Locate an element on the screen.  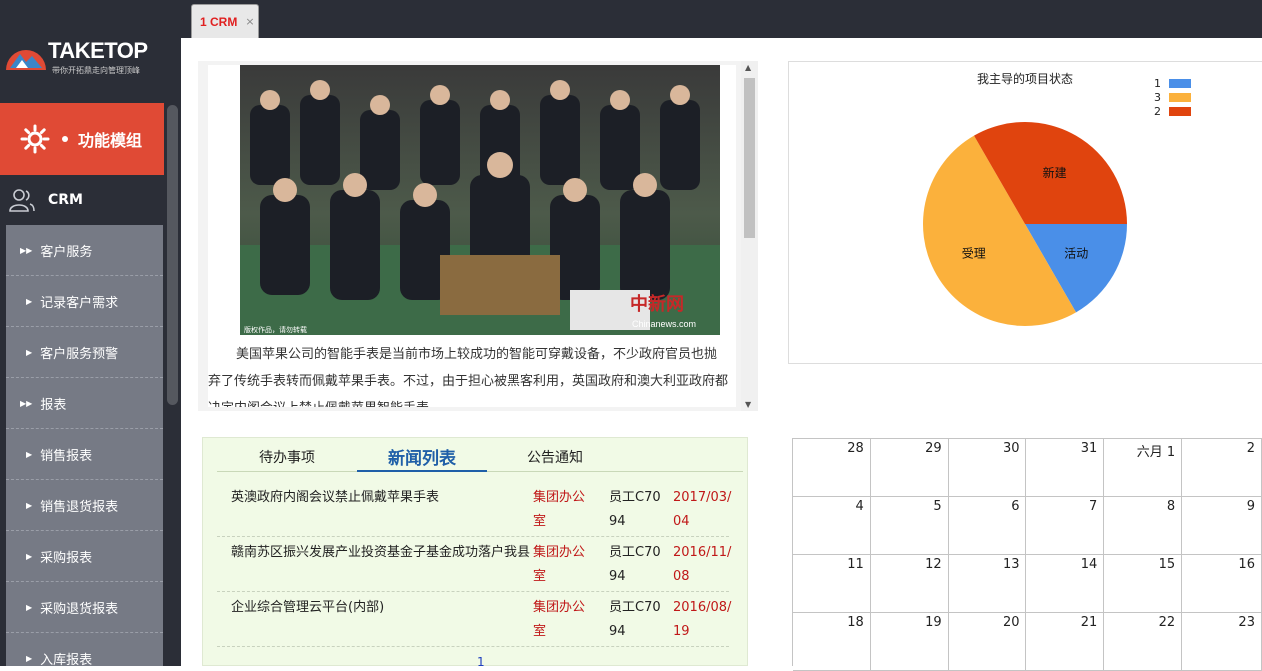
logo-mark-icon is located at coordinates (26, 60).